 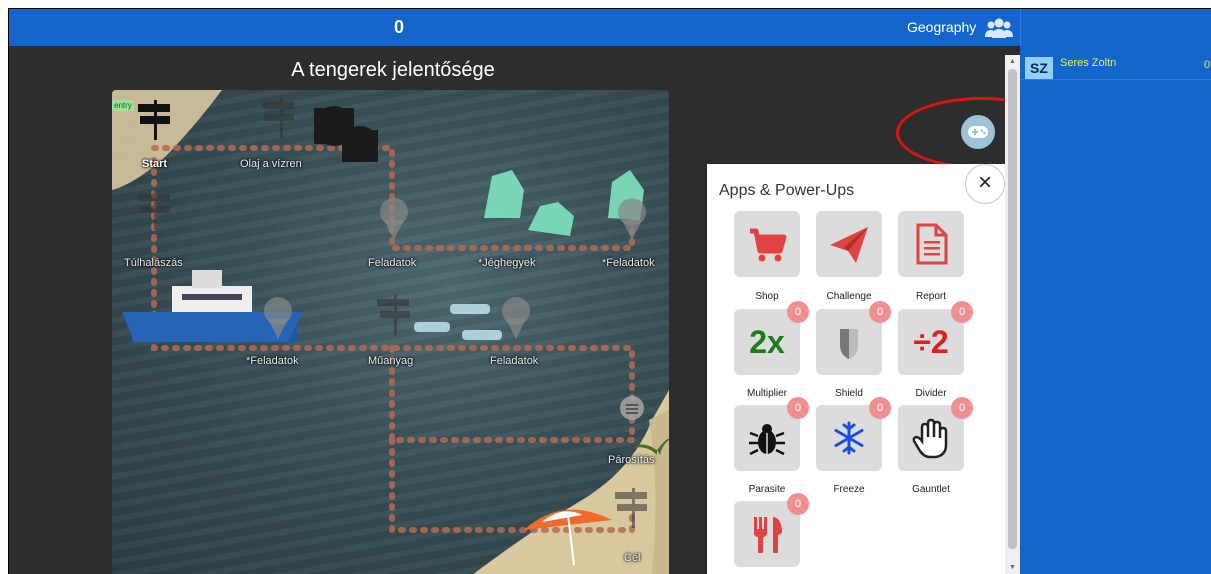 I want to click on player-row: SZ Seres Zoltn 0, so click(x=1115, y=66).